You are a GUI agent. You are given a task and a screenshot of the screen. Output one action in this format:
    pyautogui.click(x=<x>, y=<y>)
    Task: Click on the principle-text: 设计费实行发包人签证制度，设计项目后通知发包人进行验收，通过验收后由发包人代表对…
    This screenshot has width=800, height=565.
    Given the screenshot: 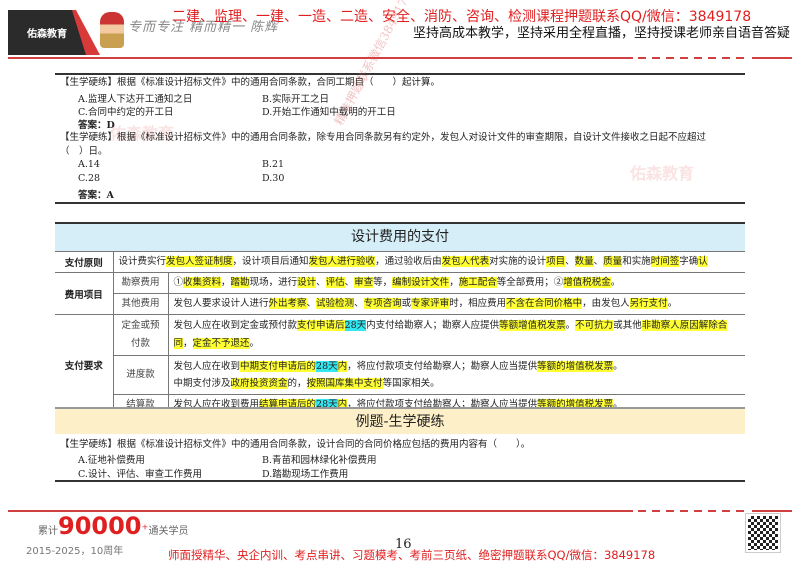 What is the action you would take?
    pyautogui.click(x=429, y=262)
    